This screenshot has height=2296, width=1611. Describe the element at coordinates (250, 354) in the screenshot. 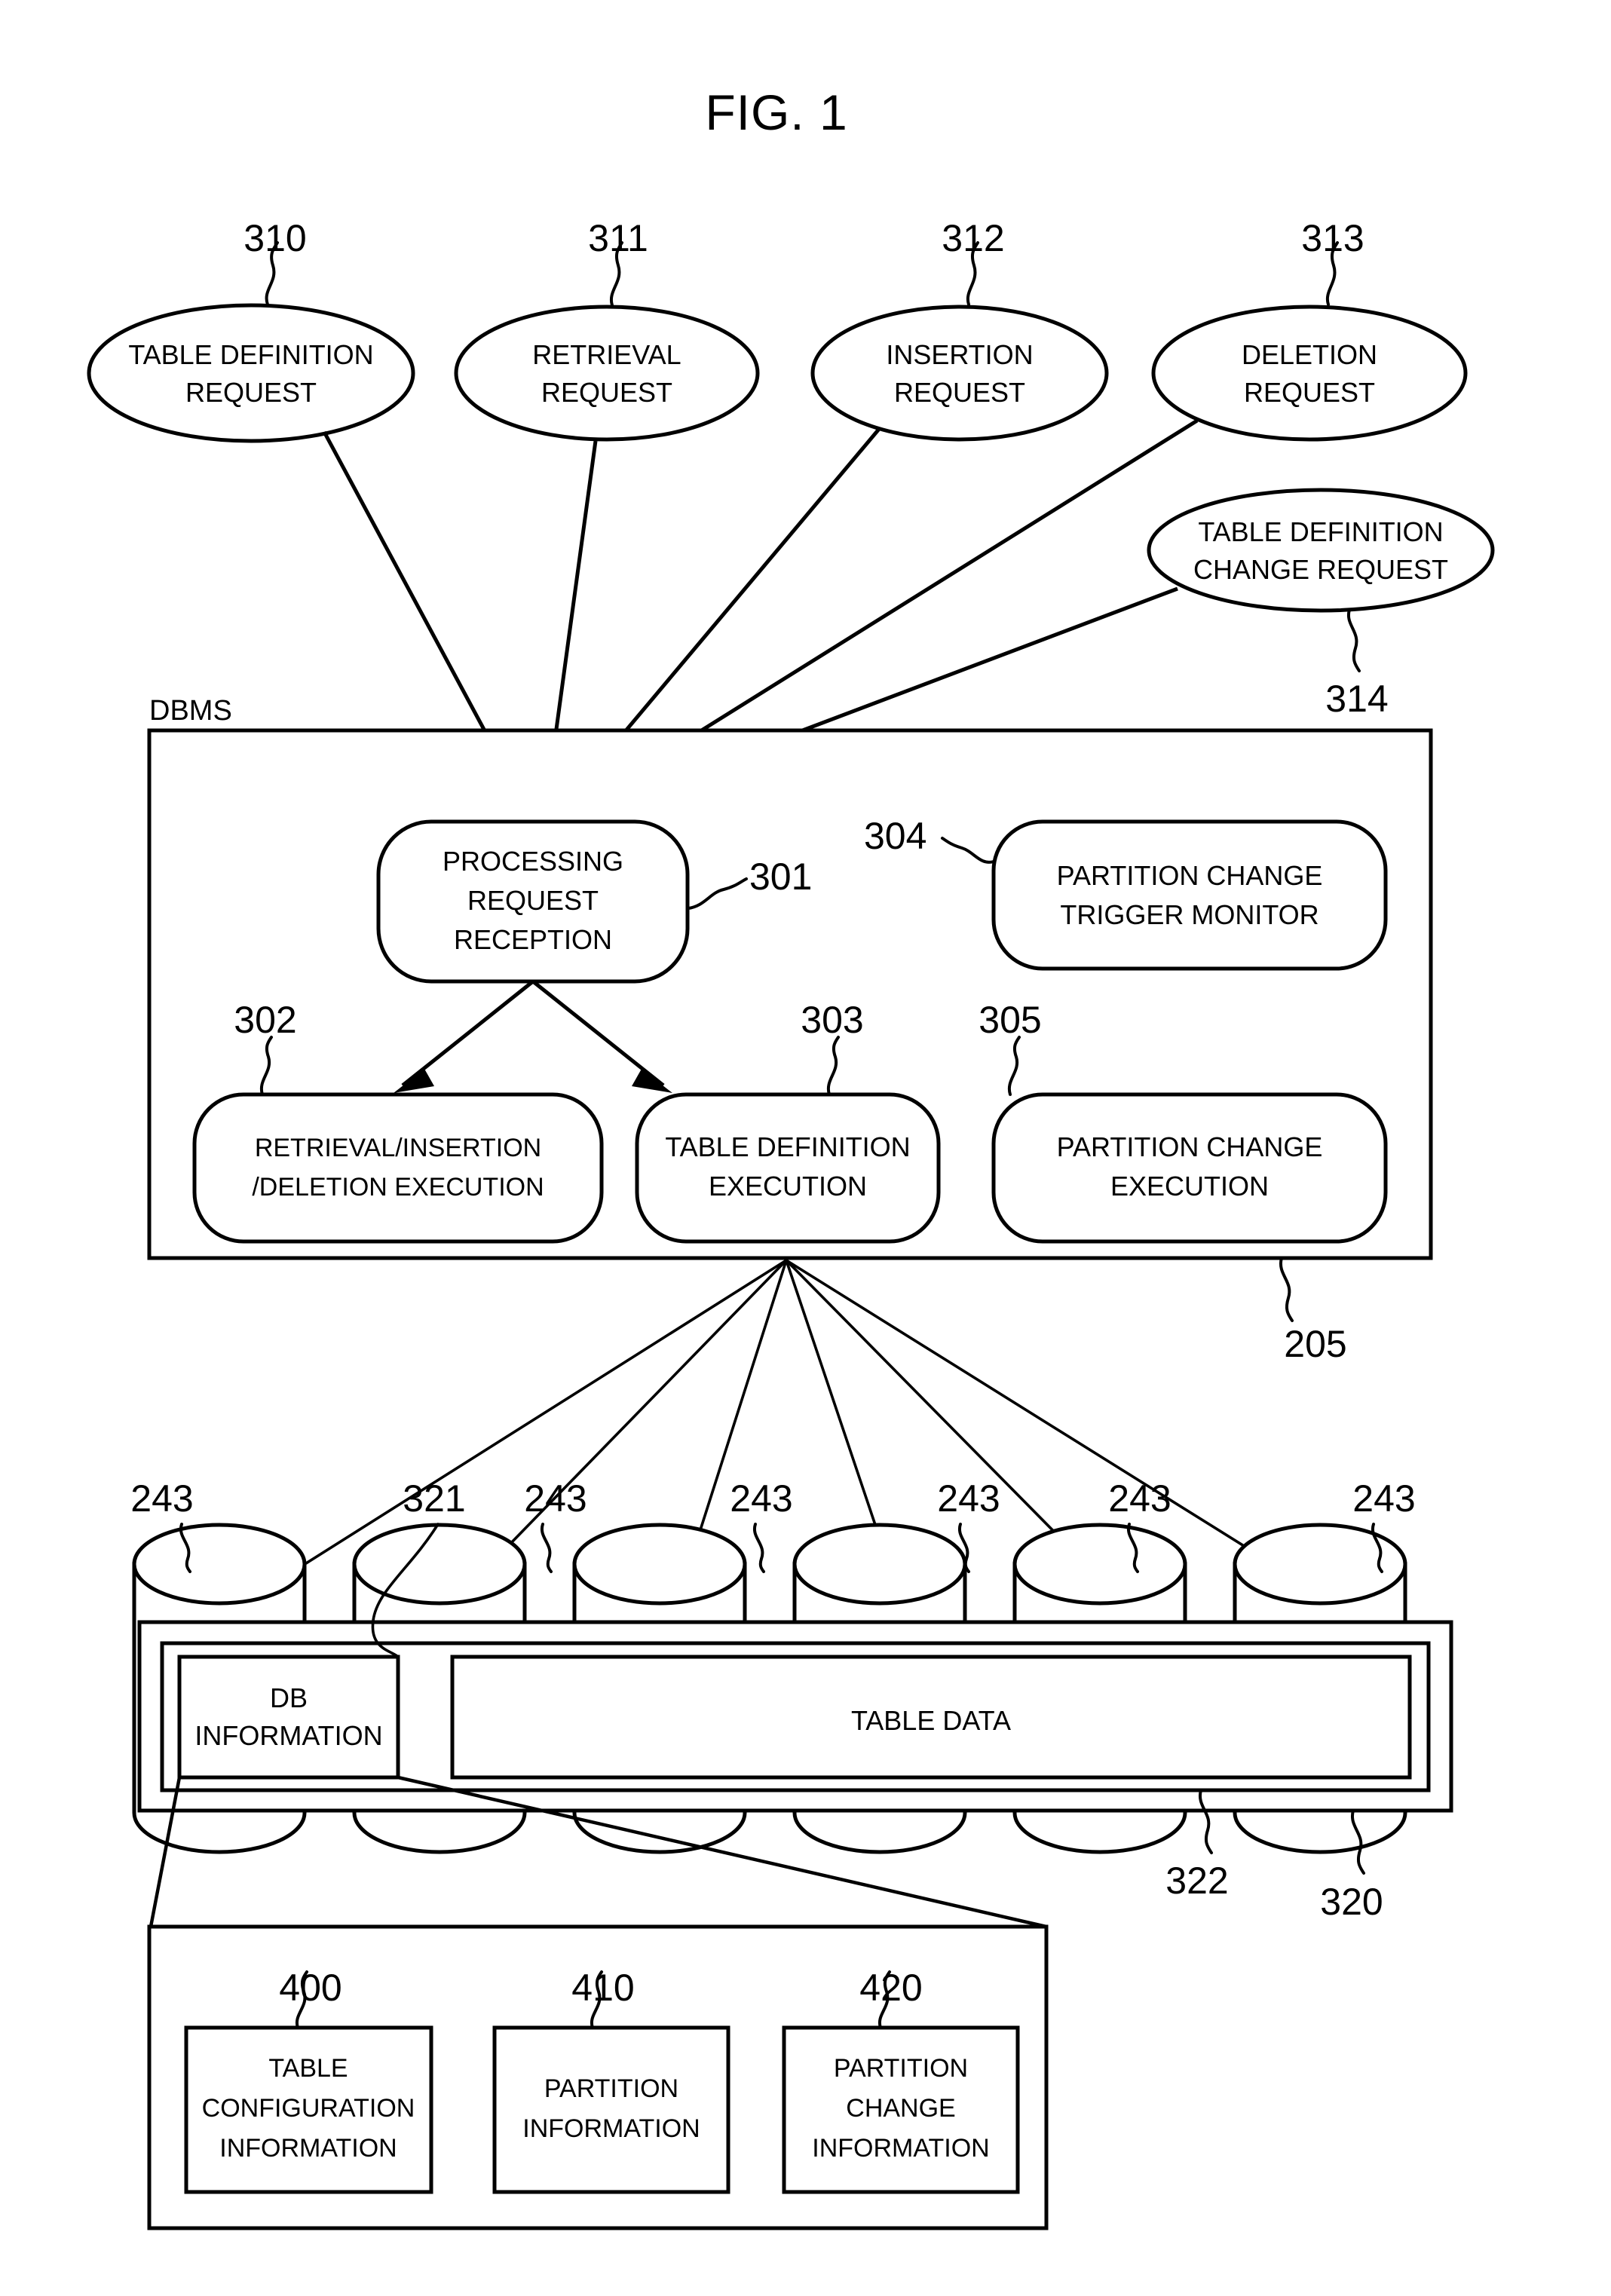

I see `request-node-310-label-line1: TABLE DEFINITION` at that location.